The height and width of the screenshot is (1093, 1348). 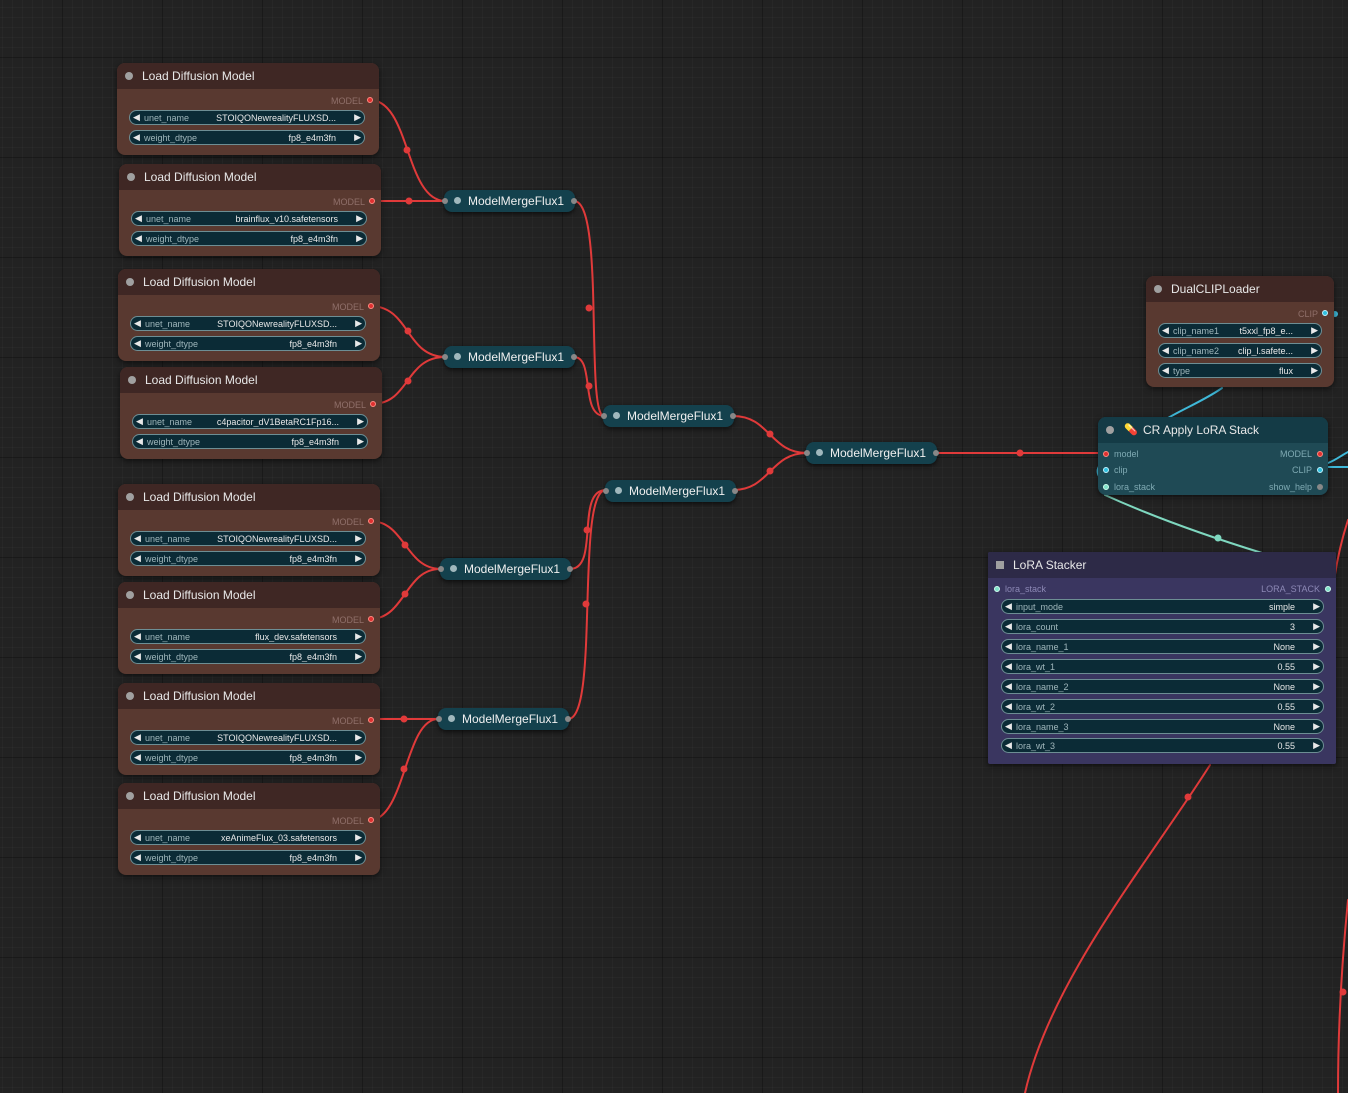 I want to click on unet-name-combo: ◀ unet_name xeAnimeFlux_03.safetensors ▶, so click(x=248, y=837).